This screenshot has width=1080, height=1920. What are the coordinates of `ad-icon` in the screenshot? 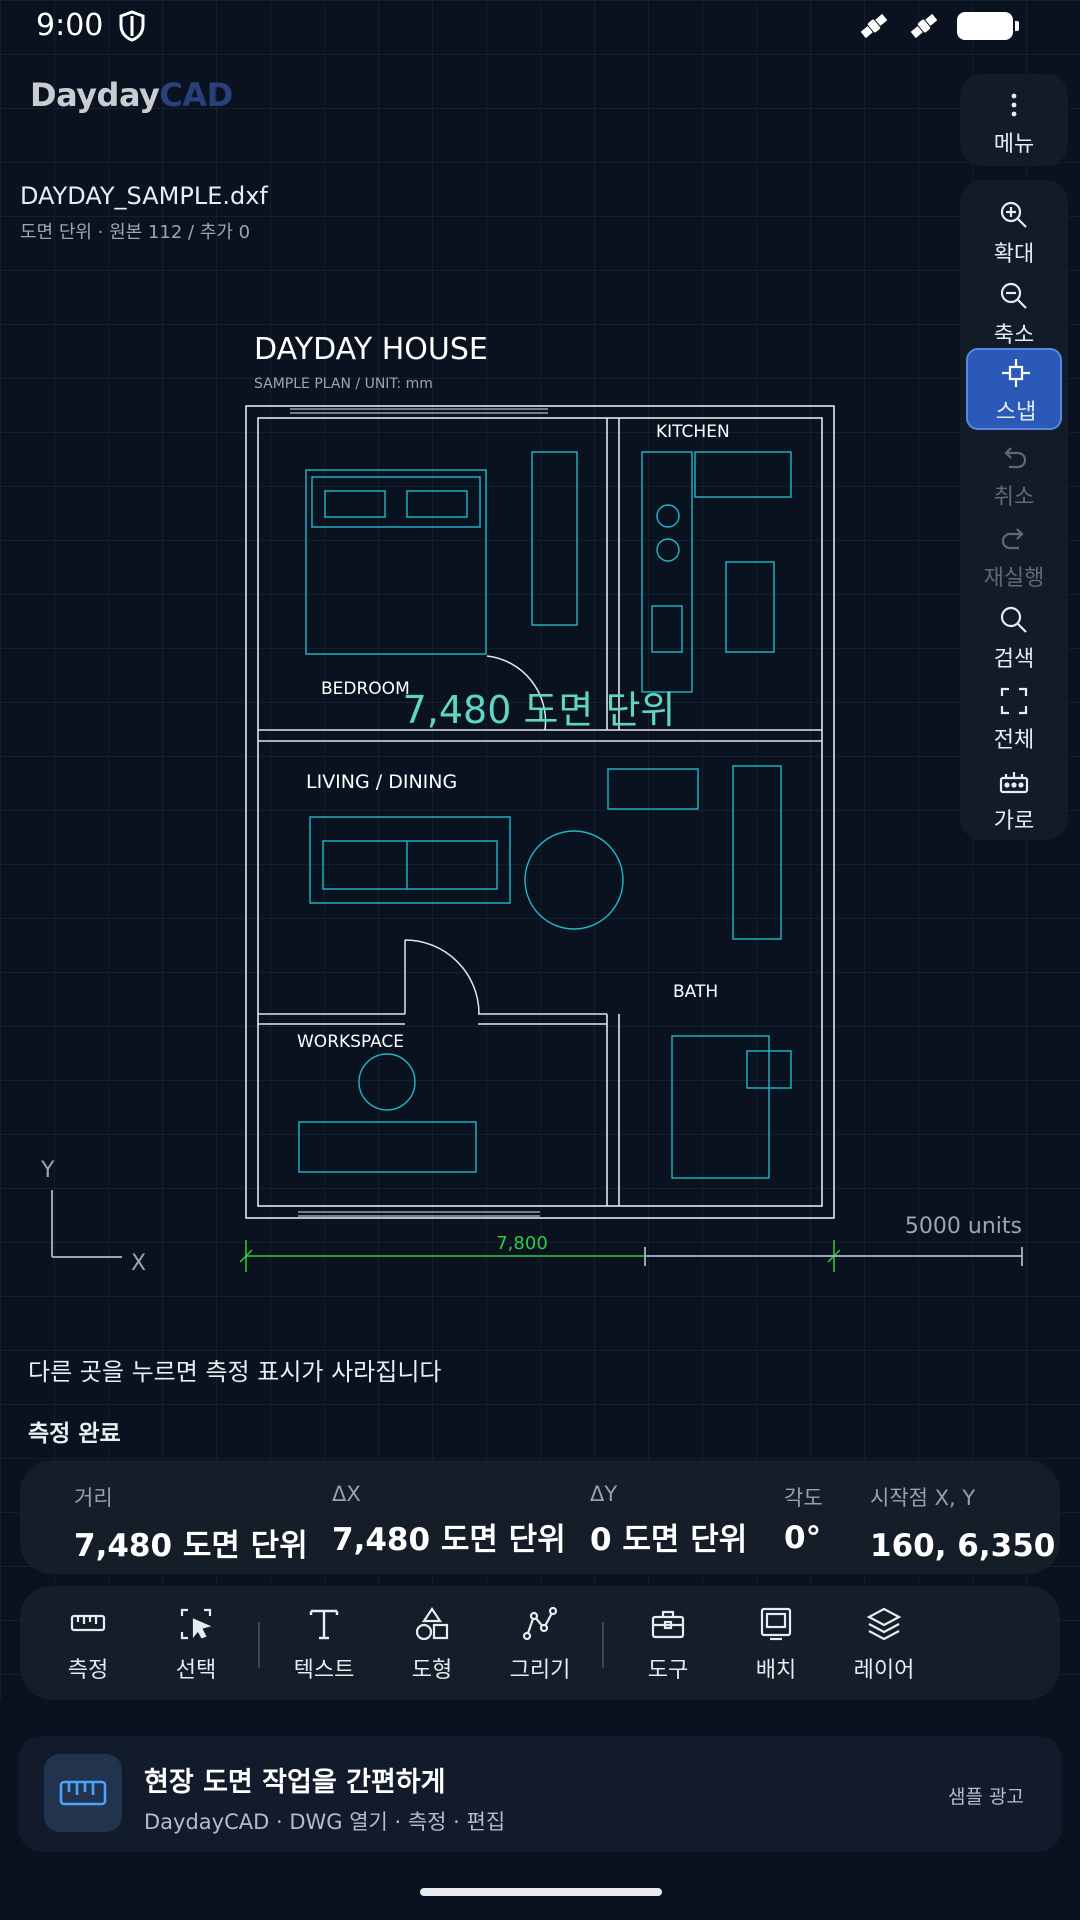 It's located at (83, 1793).